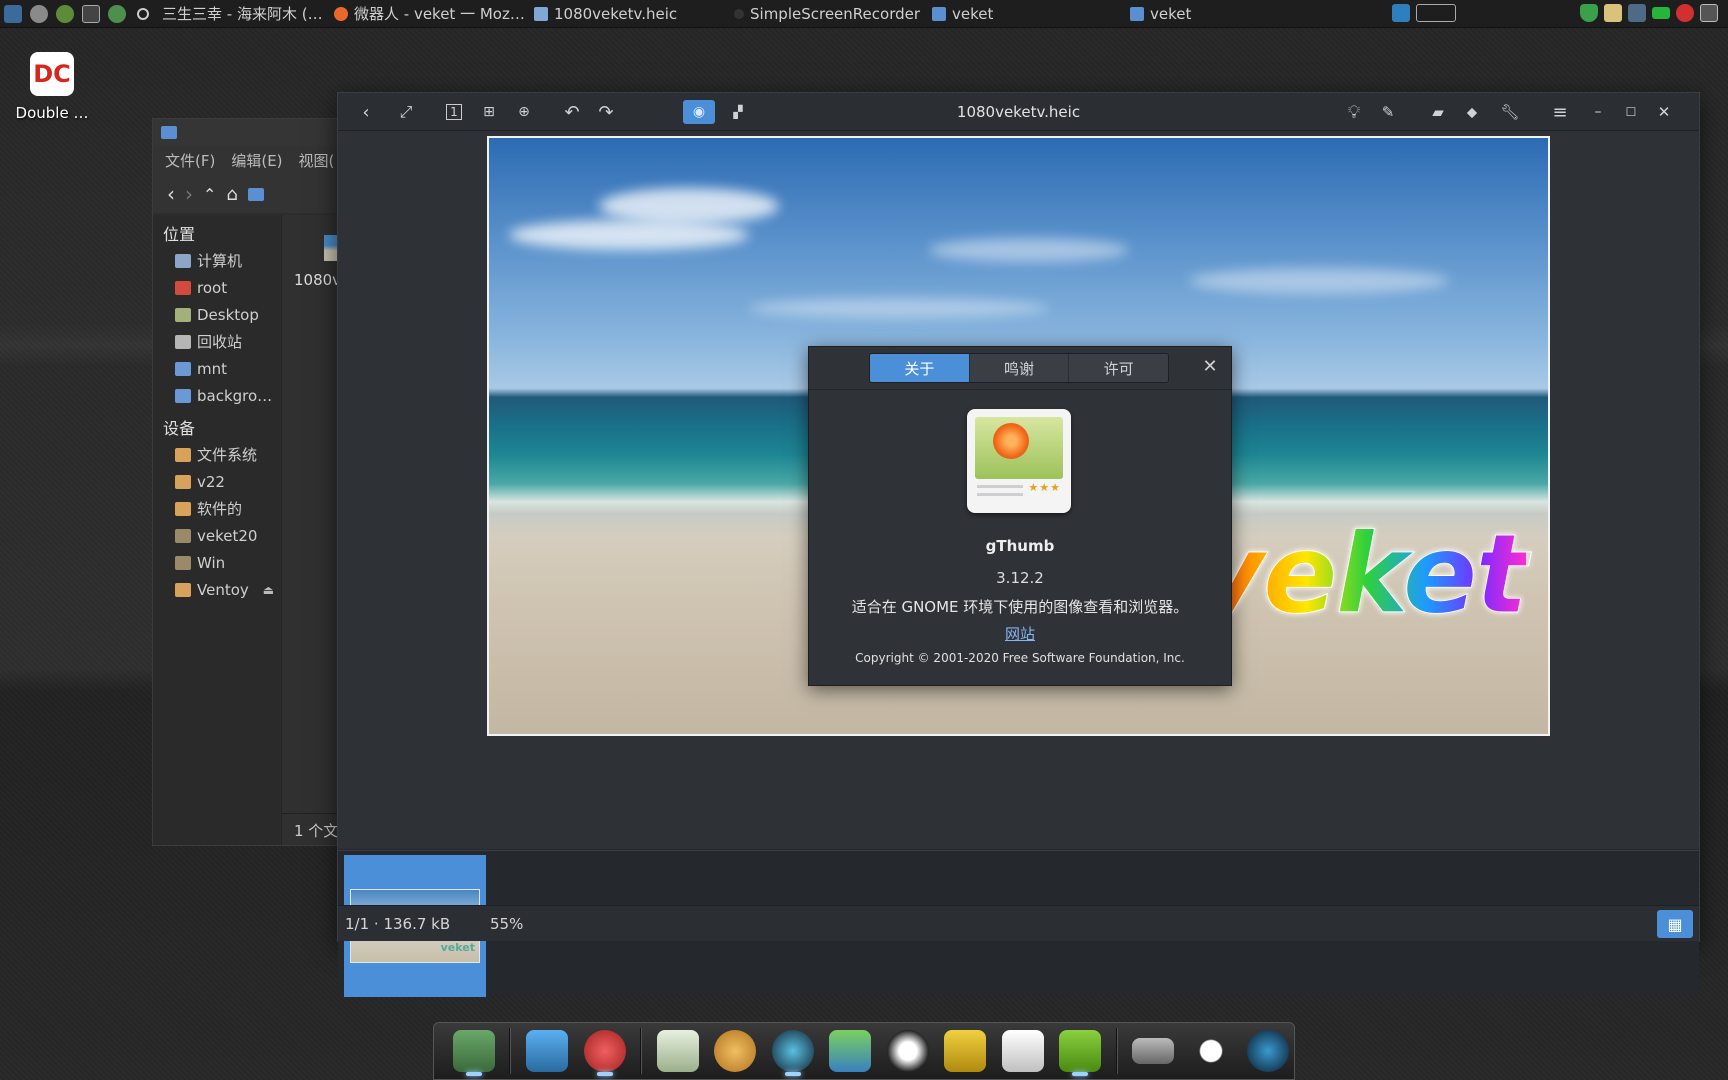 This screenshot has width=1728, height=1080. What do you see at coordinates (1020, 633) in the screenshot?
I see `website-link: 网站` at bounding box center [1020, 633].